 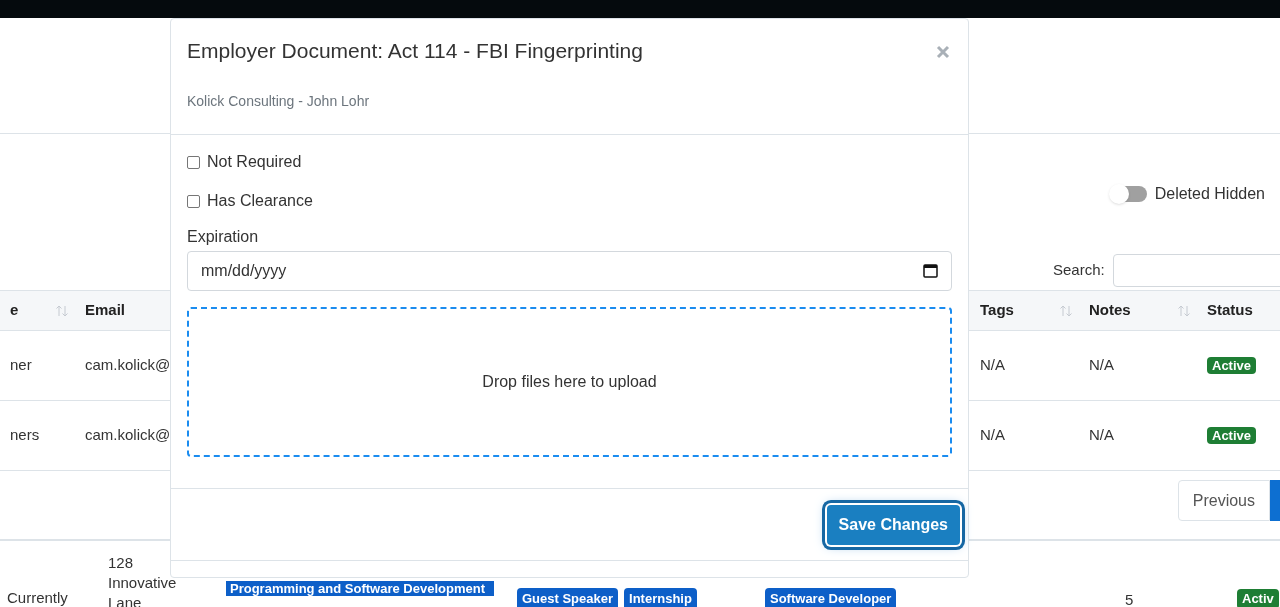 What do you see at coordinates (260, 201) in the screenshot?
I see `checkbox-label: Has Clearance` at bounding box center [260, 201].